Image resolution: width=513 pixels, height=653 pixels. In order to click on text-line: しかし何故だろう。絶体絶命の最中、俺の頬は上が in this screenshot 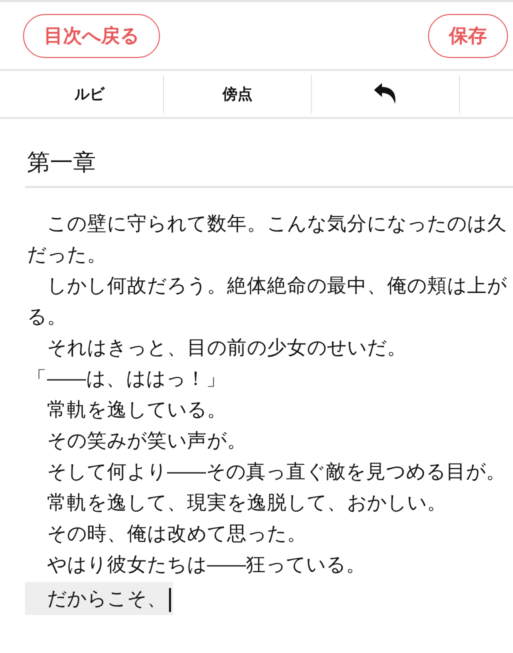, I will do `click(276, 286)`.